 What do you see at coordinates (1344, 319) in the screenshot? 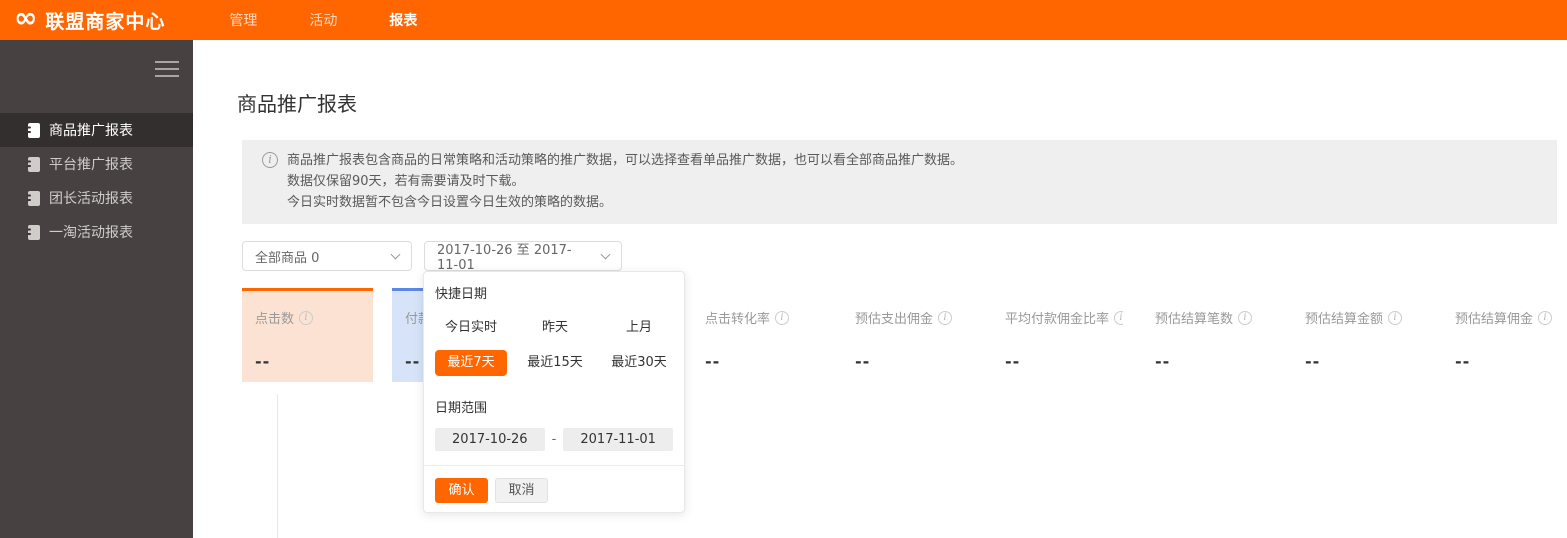
I see `metric-label: 预估结算金额` at bounding box center [1344, 319].